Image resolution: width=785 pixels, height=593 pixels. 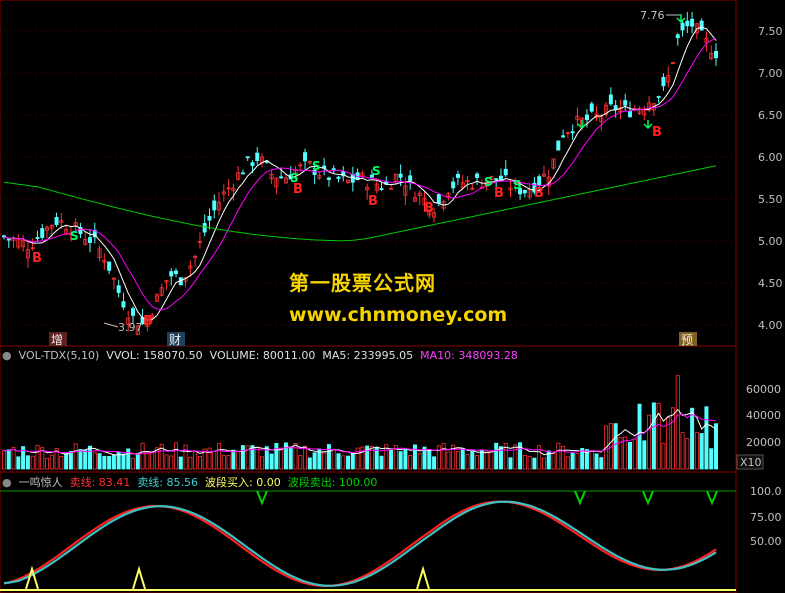 I want to click on volume-bars, so click(x=360, y=422).